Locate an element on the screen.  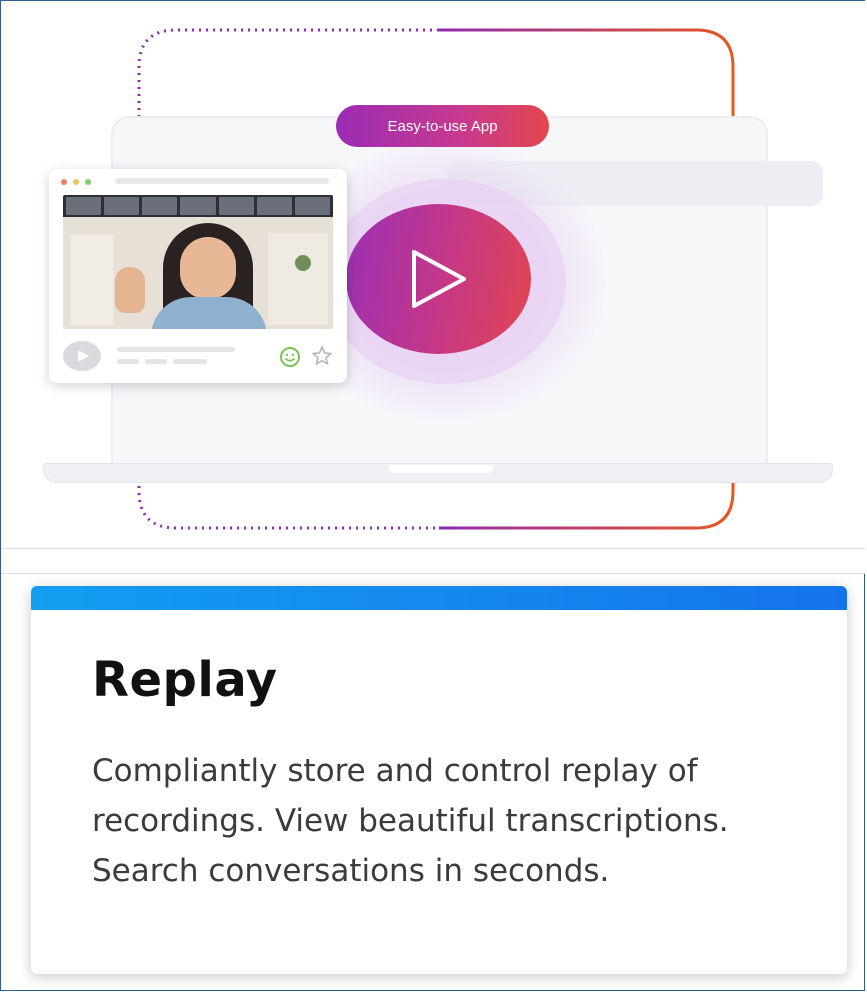
plant is located at coordinates (303, 263).